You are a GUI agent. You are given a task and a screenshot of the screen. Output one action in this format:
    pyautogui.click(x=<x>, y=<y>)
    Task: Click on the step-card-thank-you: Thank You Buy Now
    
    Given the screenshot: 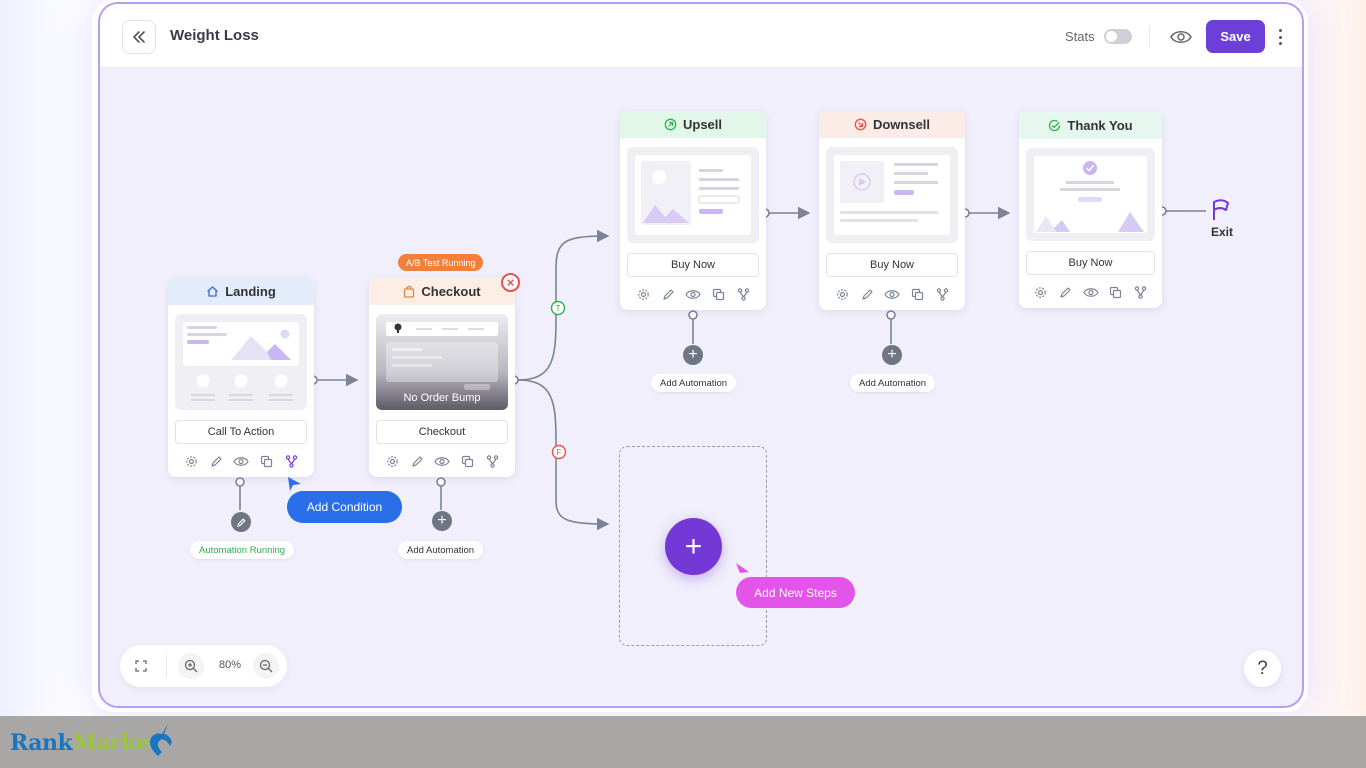 What is the action you would take?
    pyautogui.click(x=1090, y=209)
    